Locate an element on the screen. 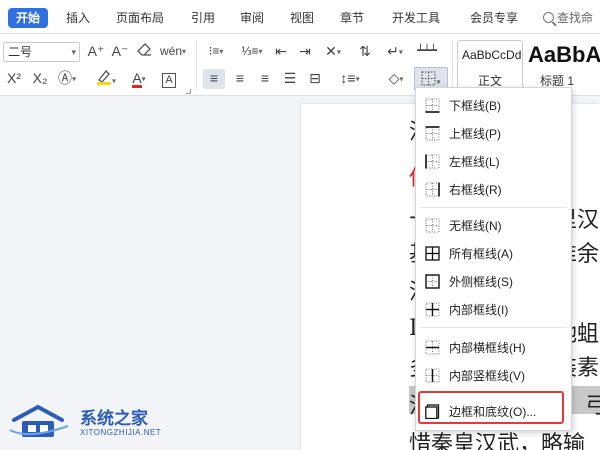  highlight-annotation-box is located at coordinates (491, 407).